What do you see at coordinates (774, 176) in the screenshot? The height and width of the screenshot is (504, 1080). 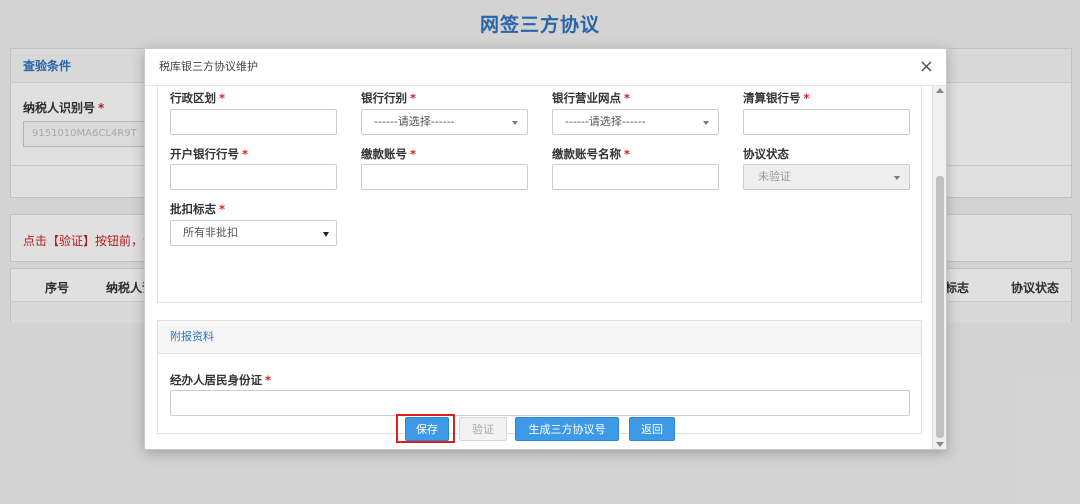 I see `agreement-status-value: 未验证` at bounding box center [774, 176].